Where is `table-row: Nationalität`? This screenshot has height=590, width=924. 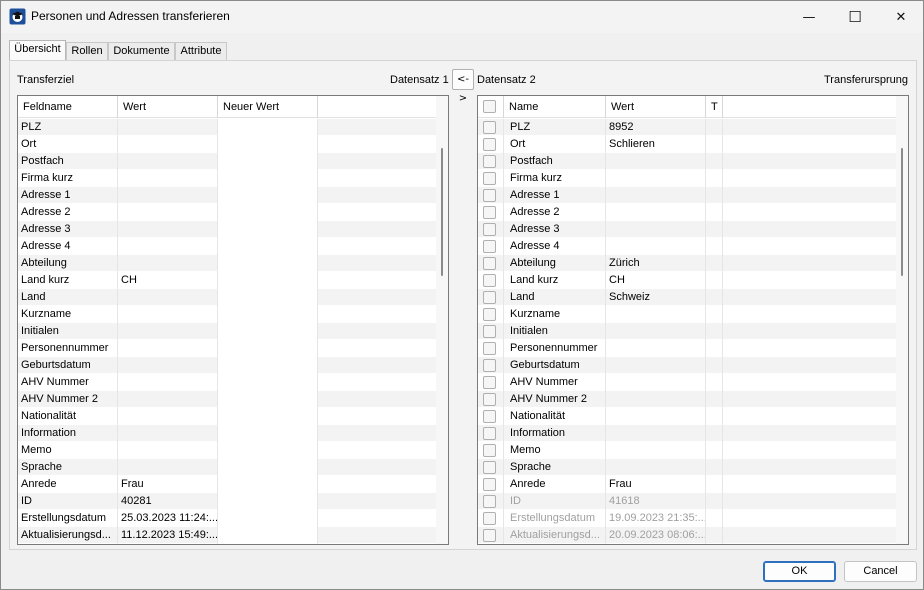 table-row: Nationalität is located at coordinates (228, 416).